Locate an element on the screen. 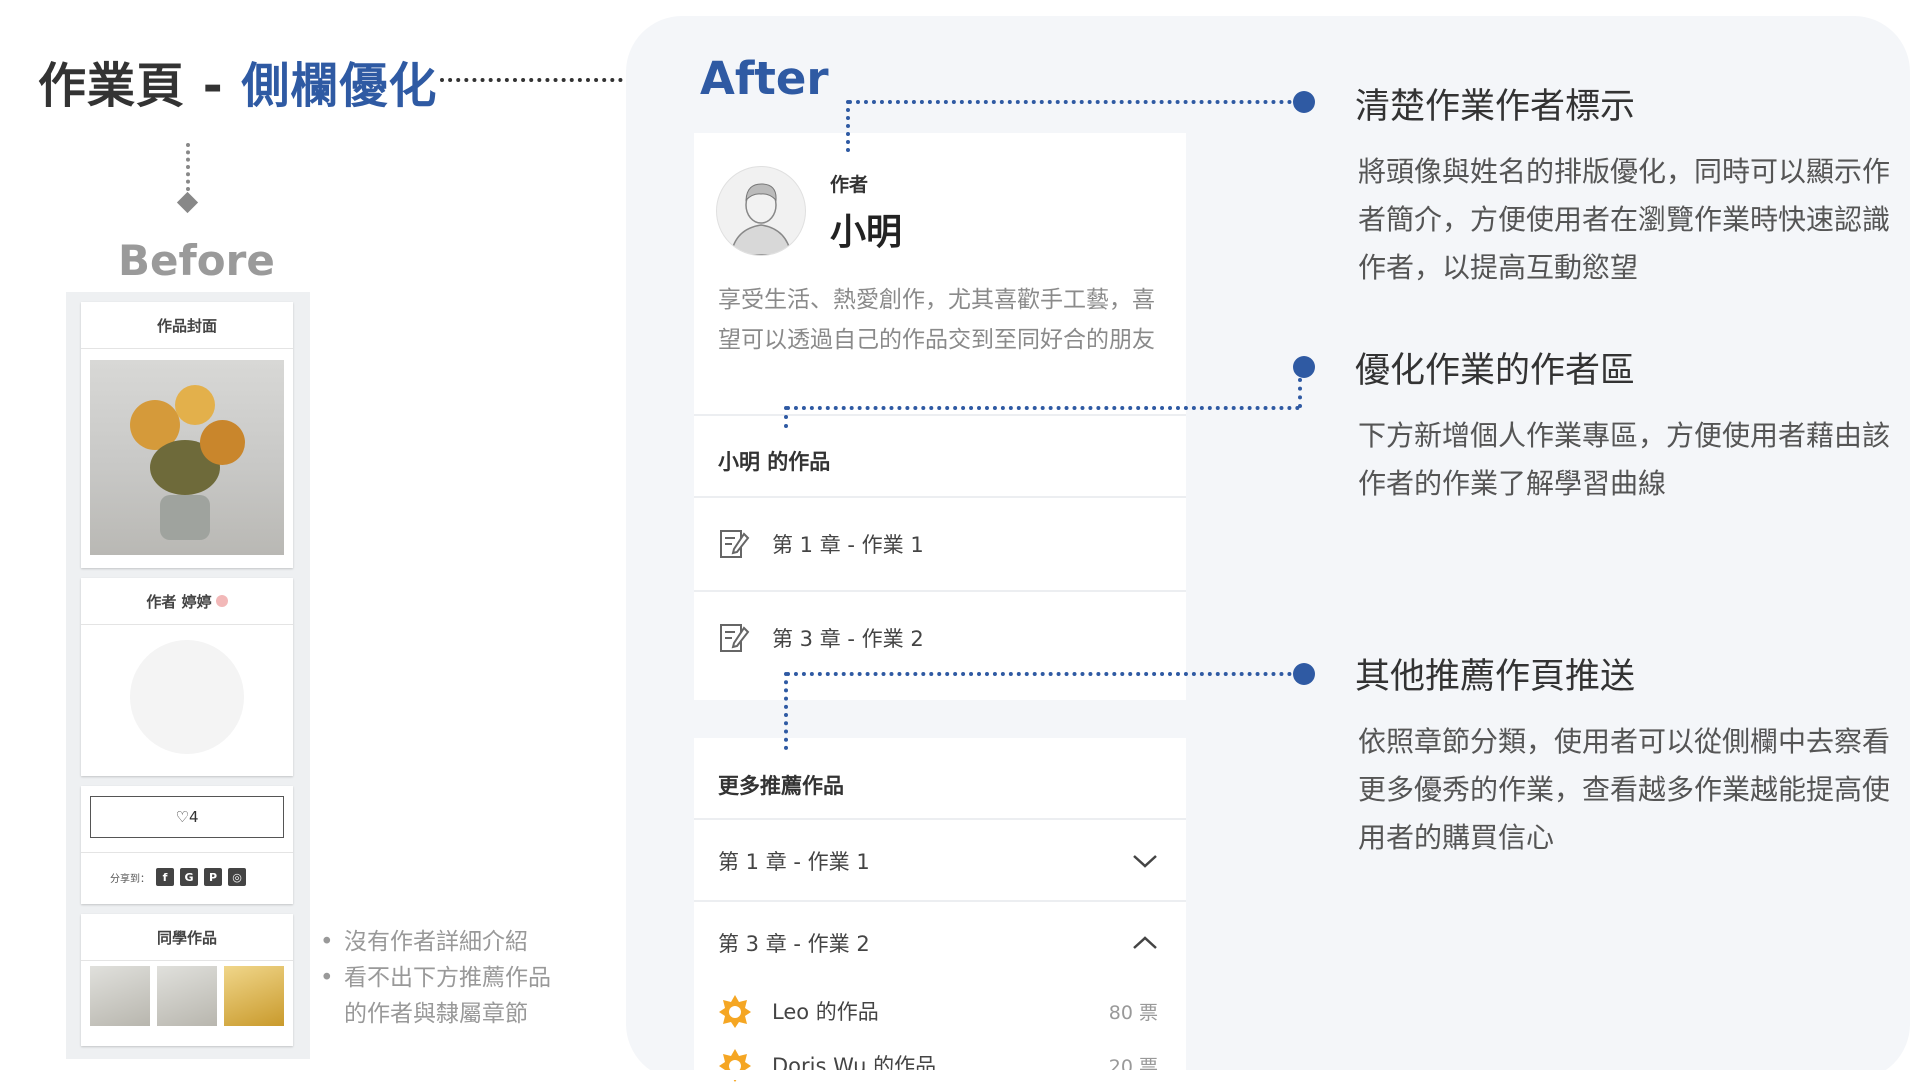  cover-photo is located at coordinates (187, 457).